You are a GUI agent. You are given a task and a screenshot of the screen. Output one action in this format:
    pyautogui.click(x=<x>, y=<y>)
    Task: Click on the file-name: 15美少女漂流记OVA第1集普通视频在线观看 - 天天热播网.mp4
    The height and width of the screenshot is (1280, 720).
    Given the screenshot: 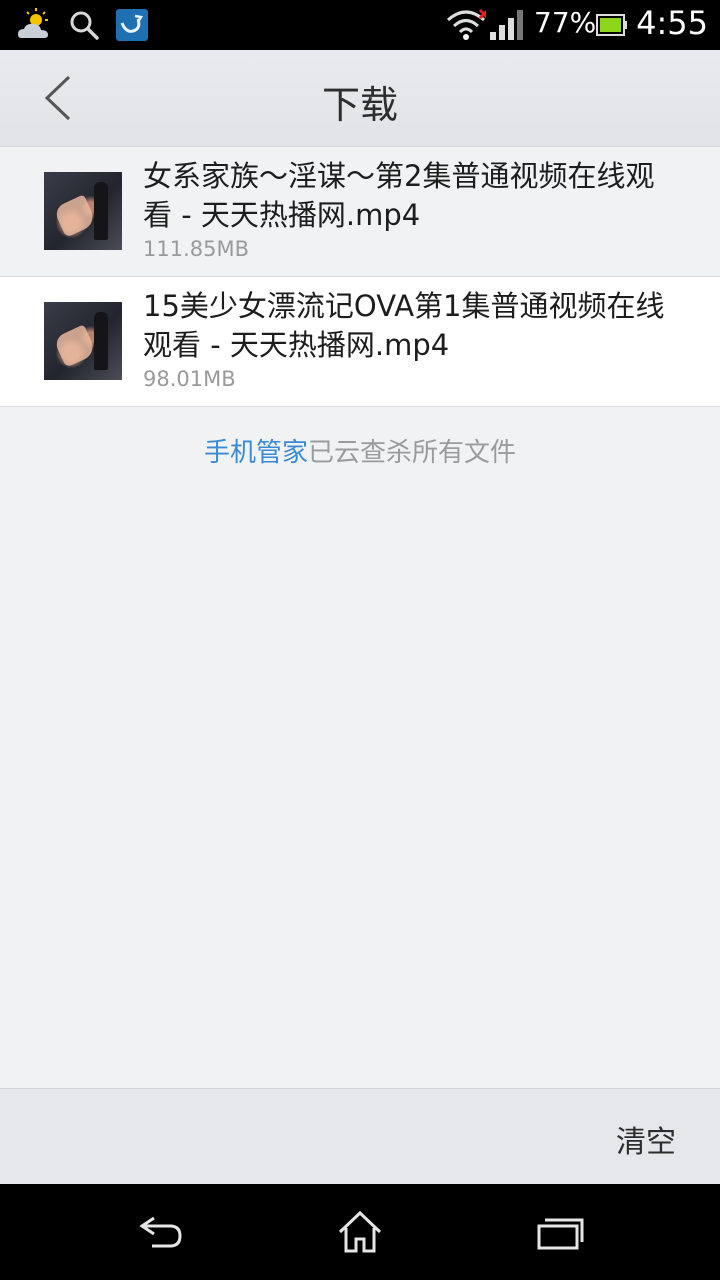 What is the action you would take?
    pyautogui.click(x=404, y=325)
    